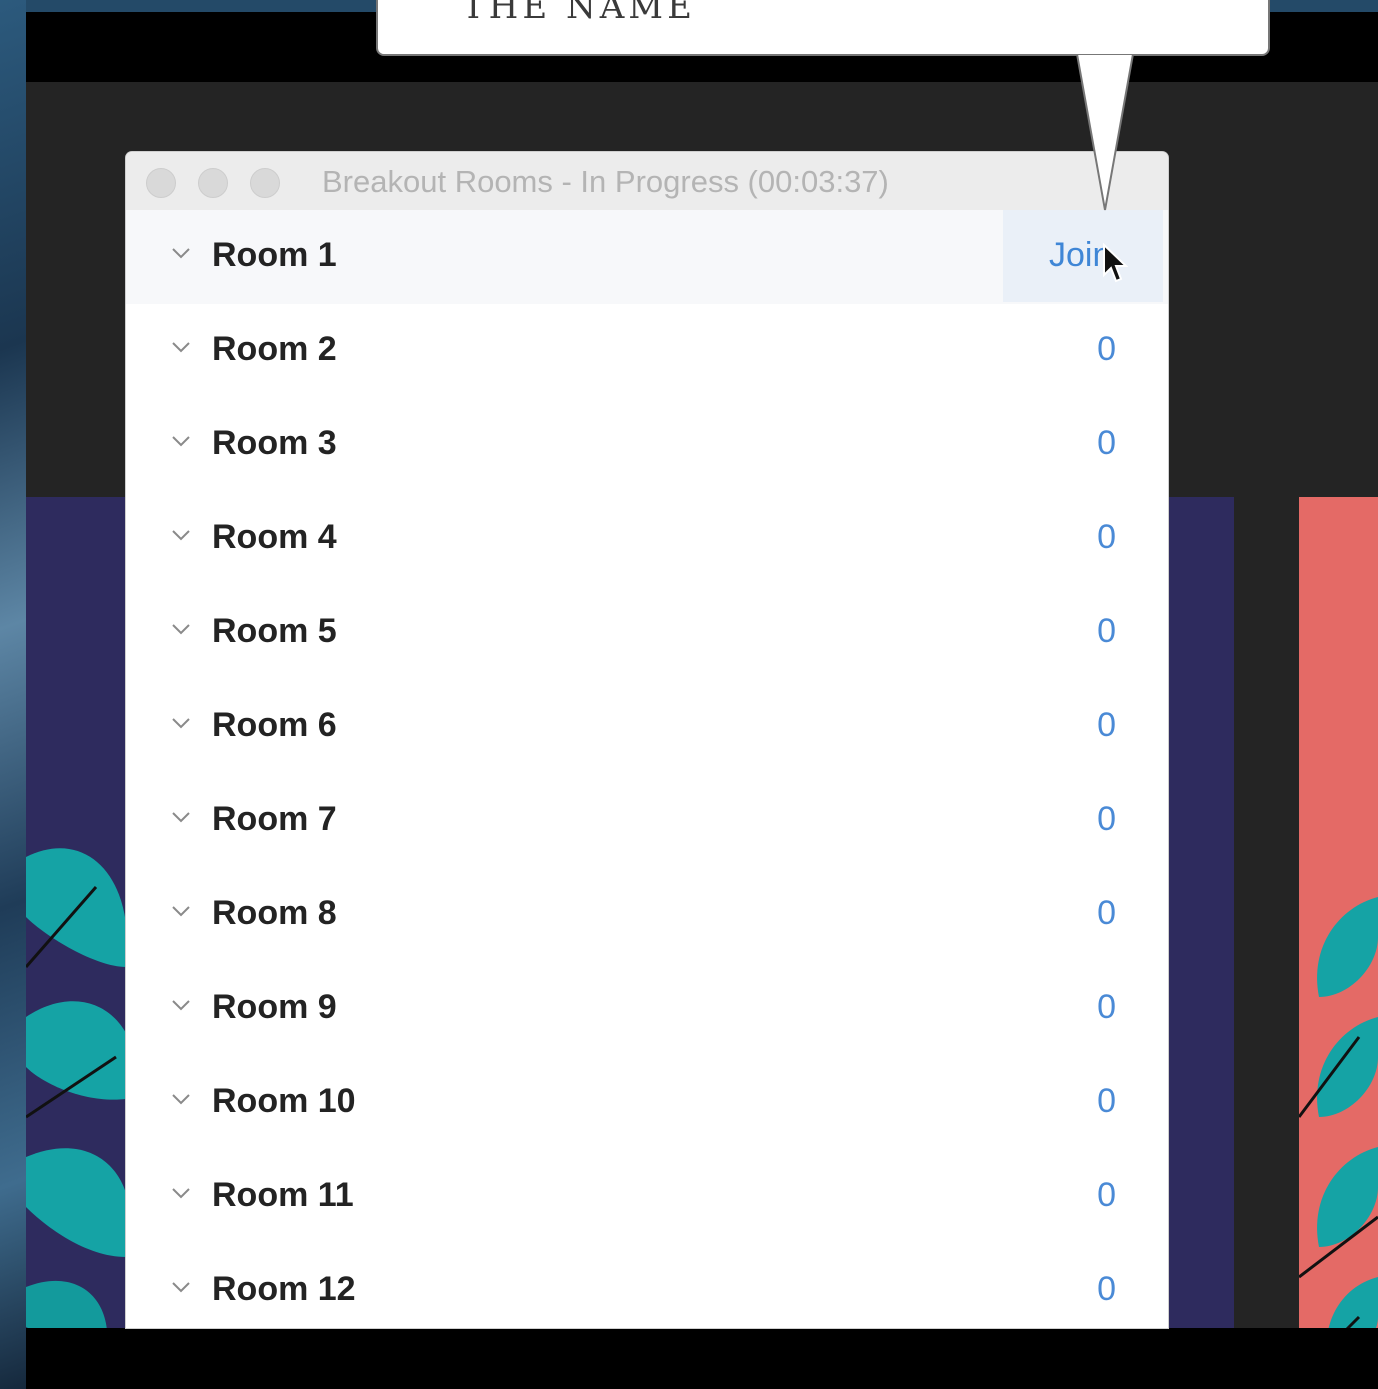  I want to click on room-row-10: Room 10 0, so click(647, 1103).